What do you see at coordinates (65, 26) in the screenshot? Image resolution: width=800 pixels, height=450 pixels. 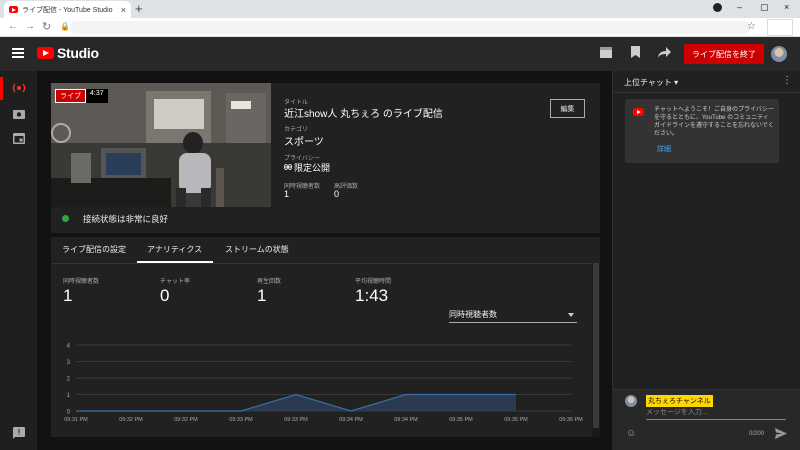 I see `lock-icon: 🔒` at bounding box center [65, 26].